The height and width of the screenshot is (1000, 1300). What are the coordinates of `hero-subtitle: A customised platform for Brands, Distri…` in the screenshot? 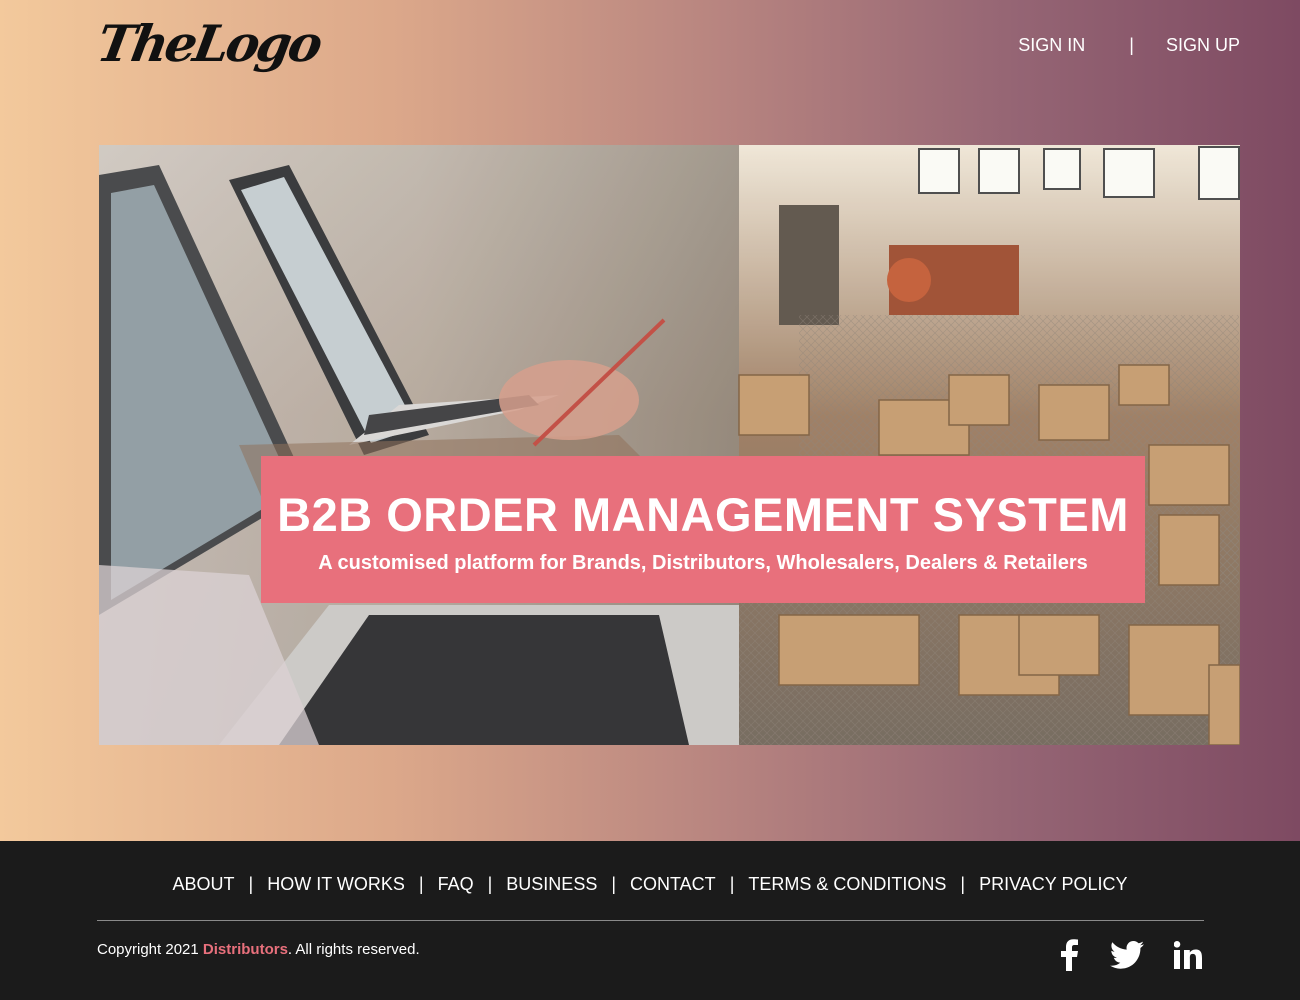 It's located at (703, 563).